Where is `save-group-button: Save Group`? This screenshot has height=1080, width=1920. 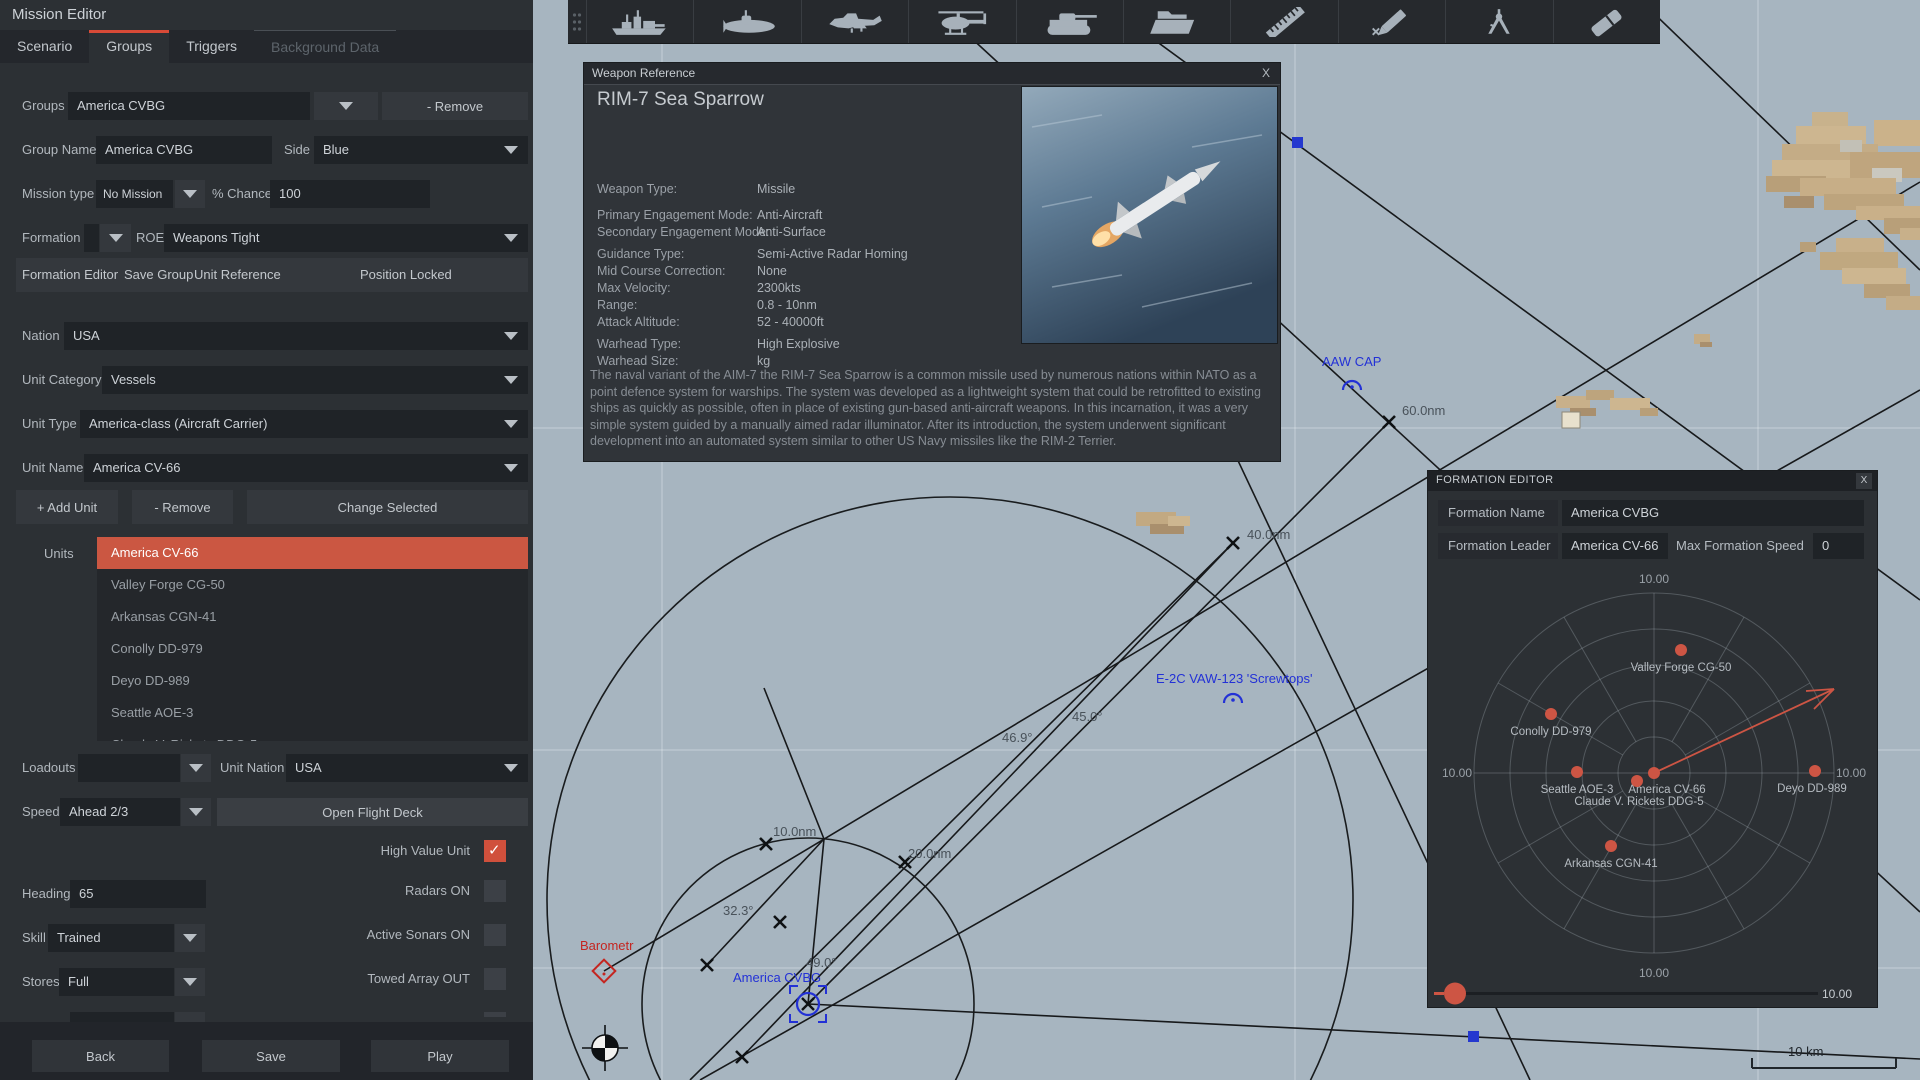 save-group-button: Save Group is located at coordinates (158, 275).